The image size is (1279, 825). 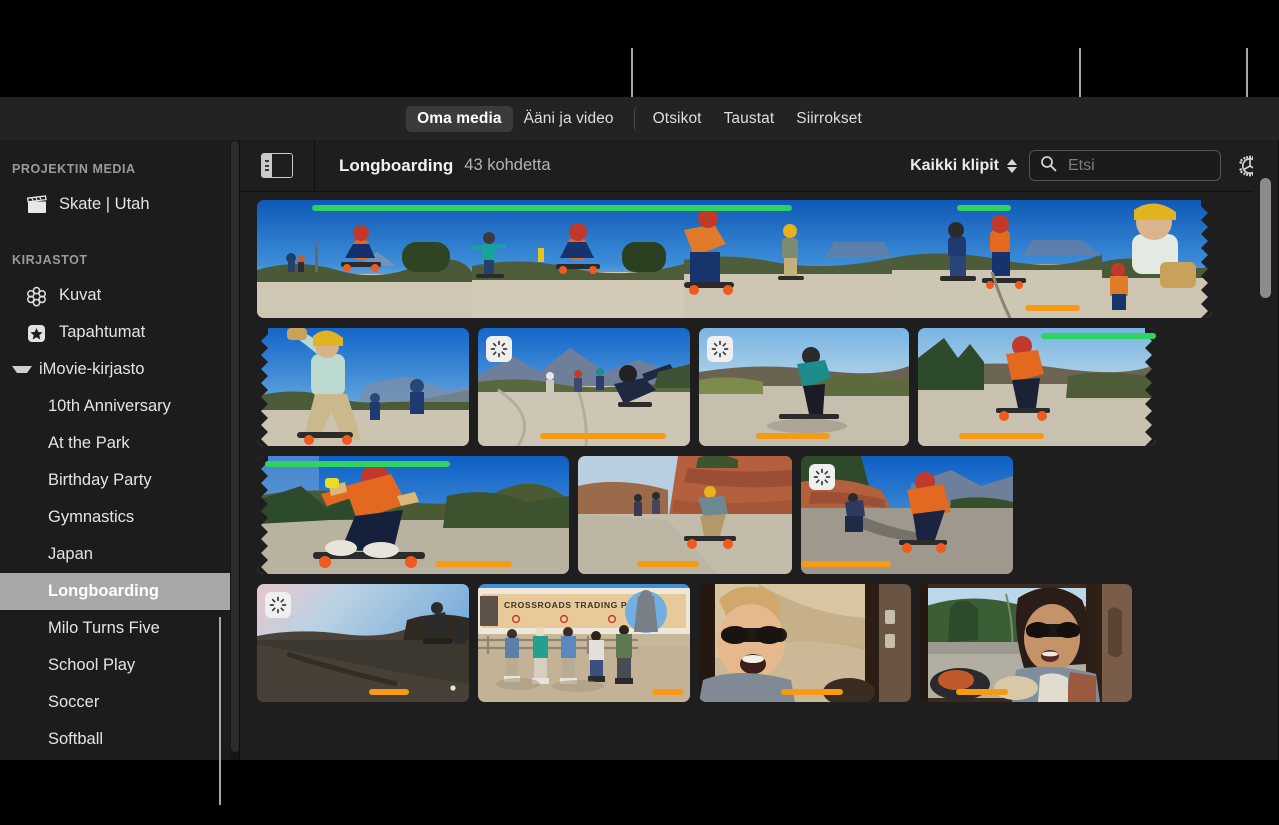 I want to click on disclosure-triangle-icon, so click(x=22, y=369).